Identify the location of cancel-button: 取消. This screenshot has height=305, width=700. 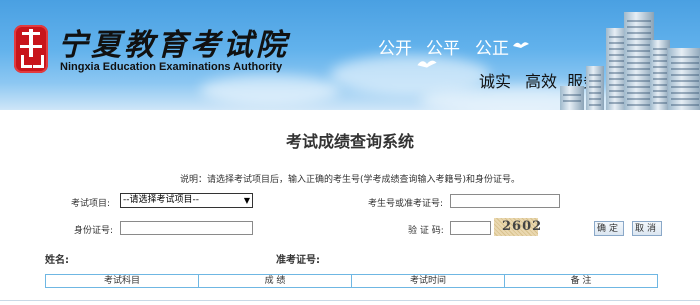
(647, 228).